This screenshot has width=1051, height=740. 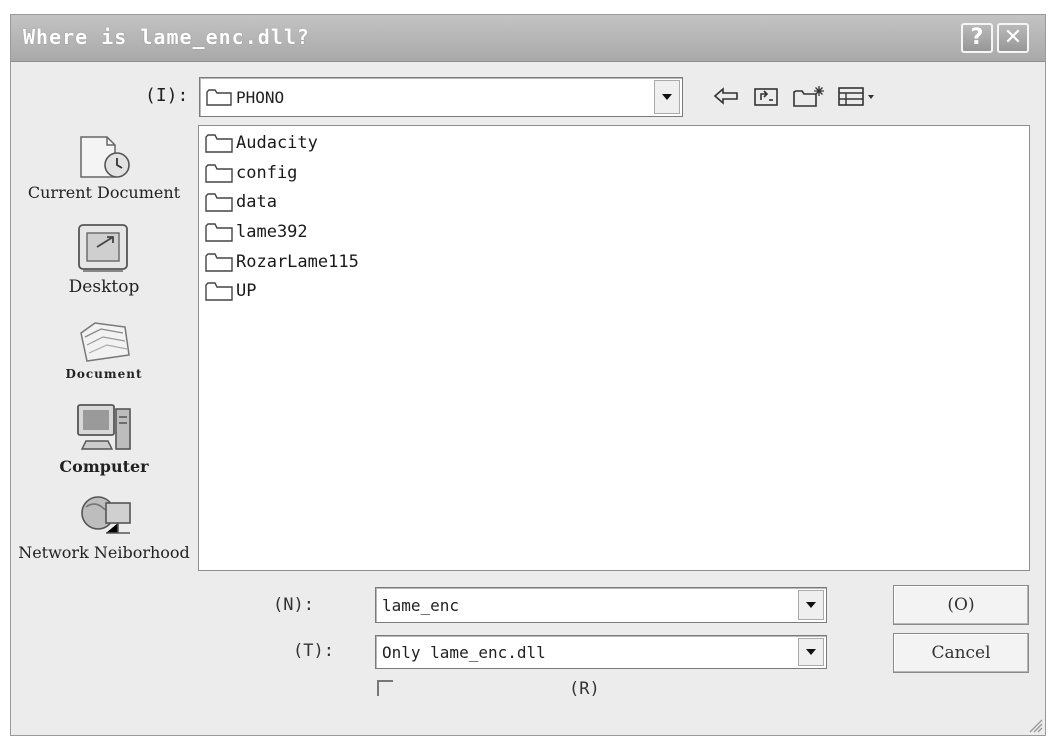 What do you see at coordinates (267, 173) in the screenshot?
I see `file-name: config` at bounding box center [267, 173].